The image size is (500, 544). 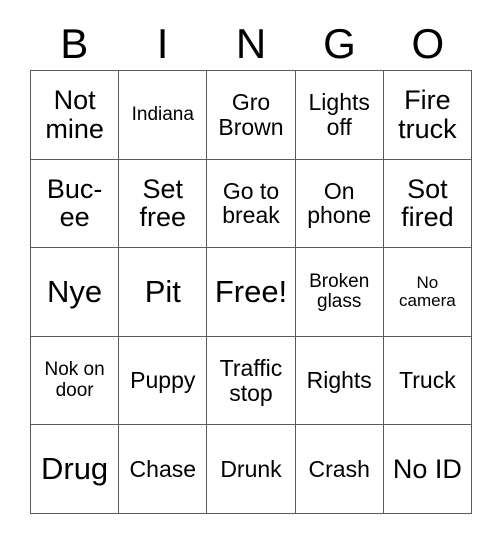 I want to click on header-letter-text: O, so click(x=428, y=43).